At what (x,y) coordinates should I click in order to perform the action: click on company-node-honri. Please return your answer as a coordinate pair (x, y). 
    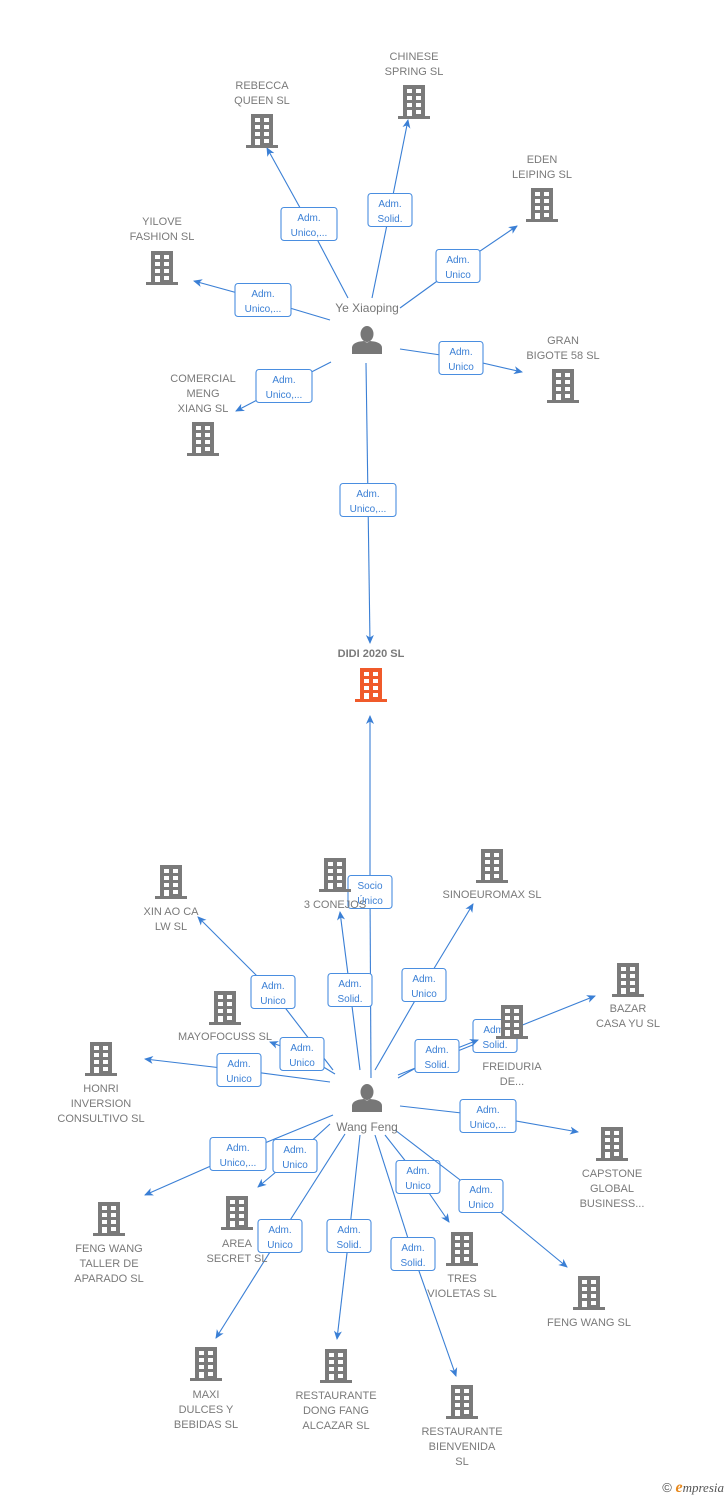
    Looking at the image, I should click on (101, 1059).